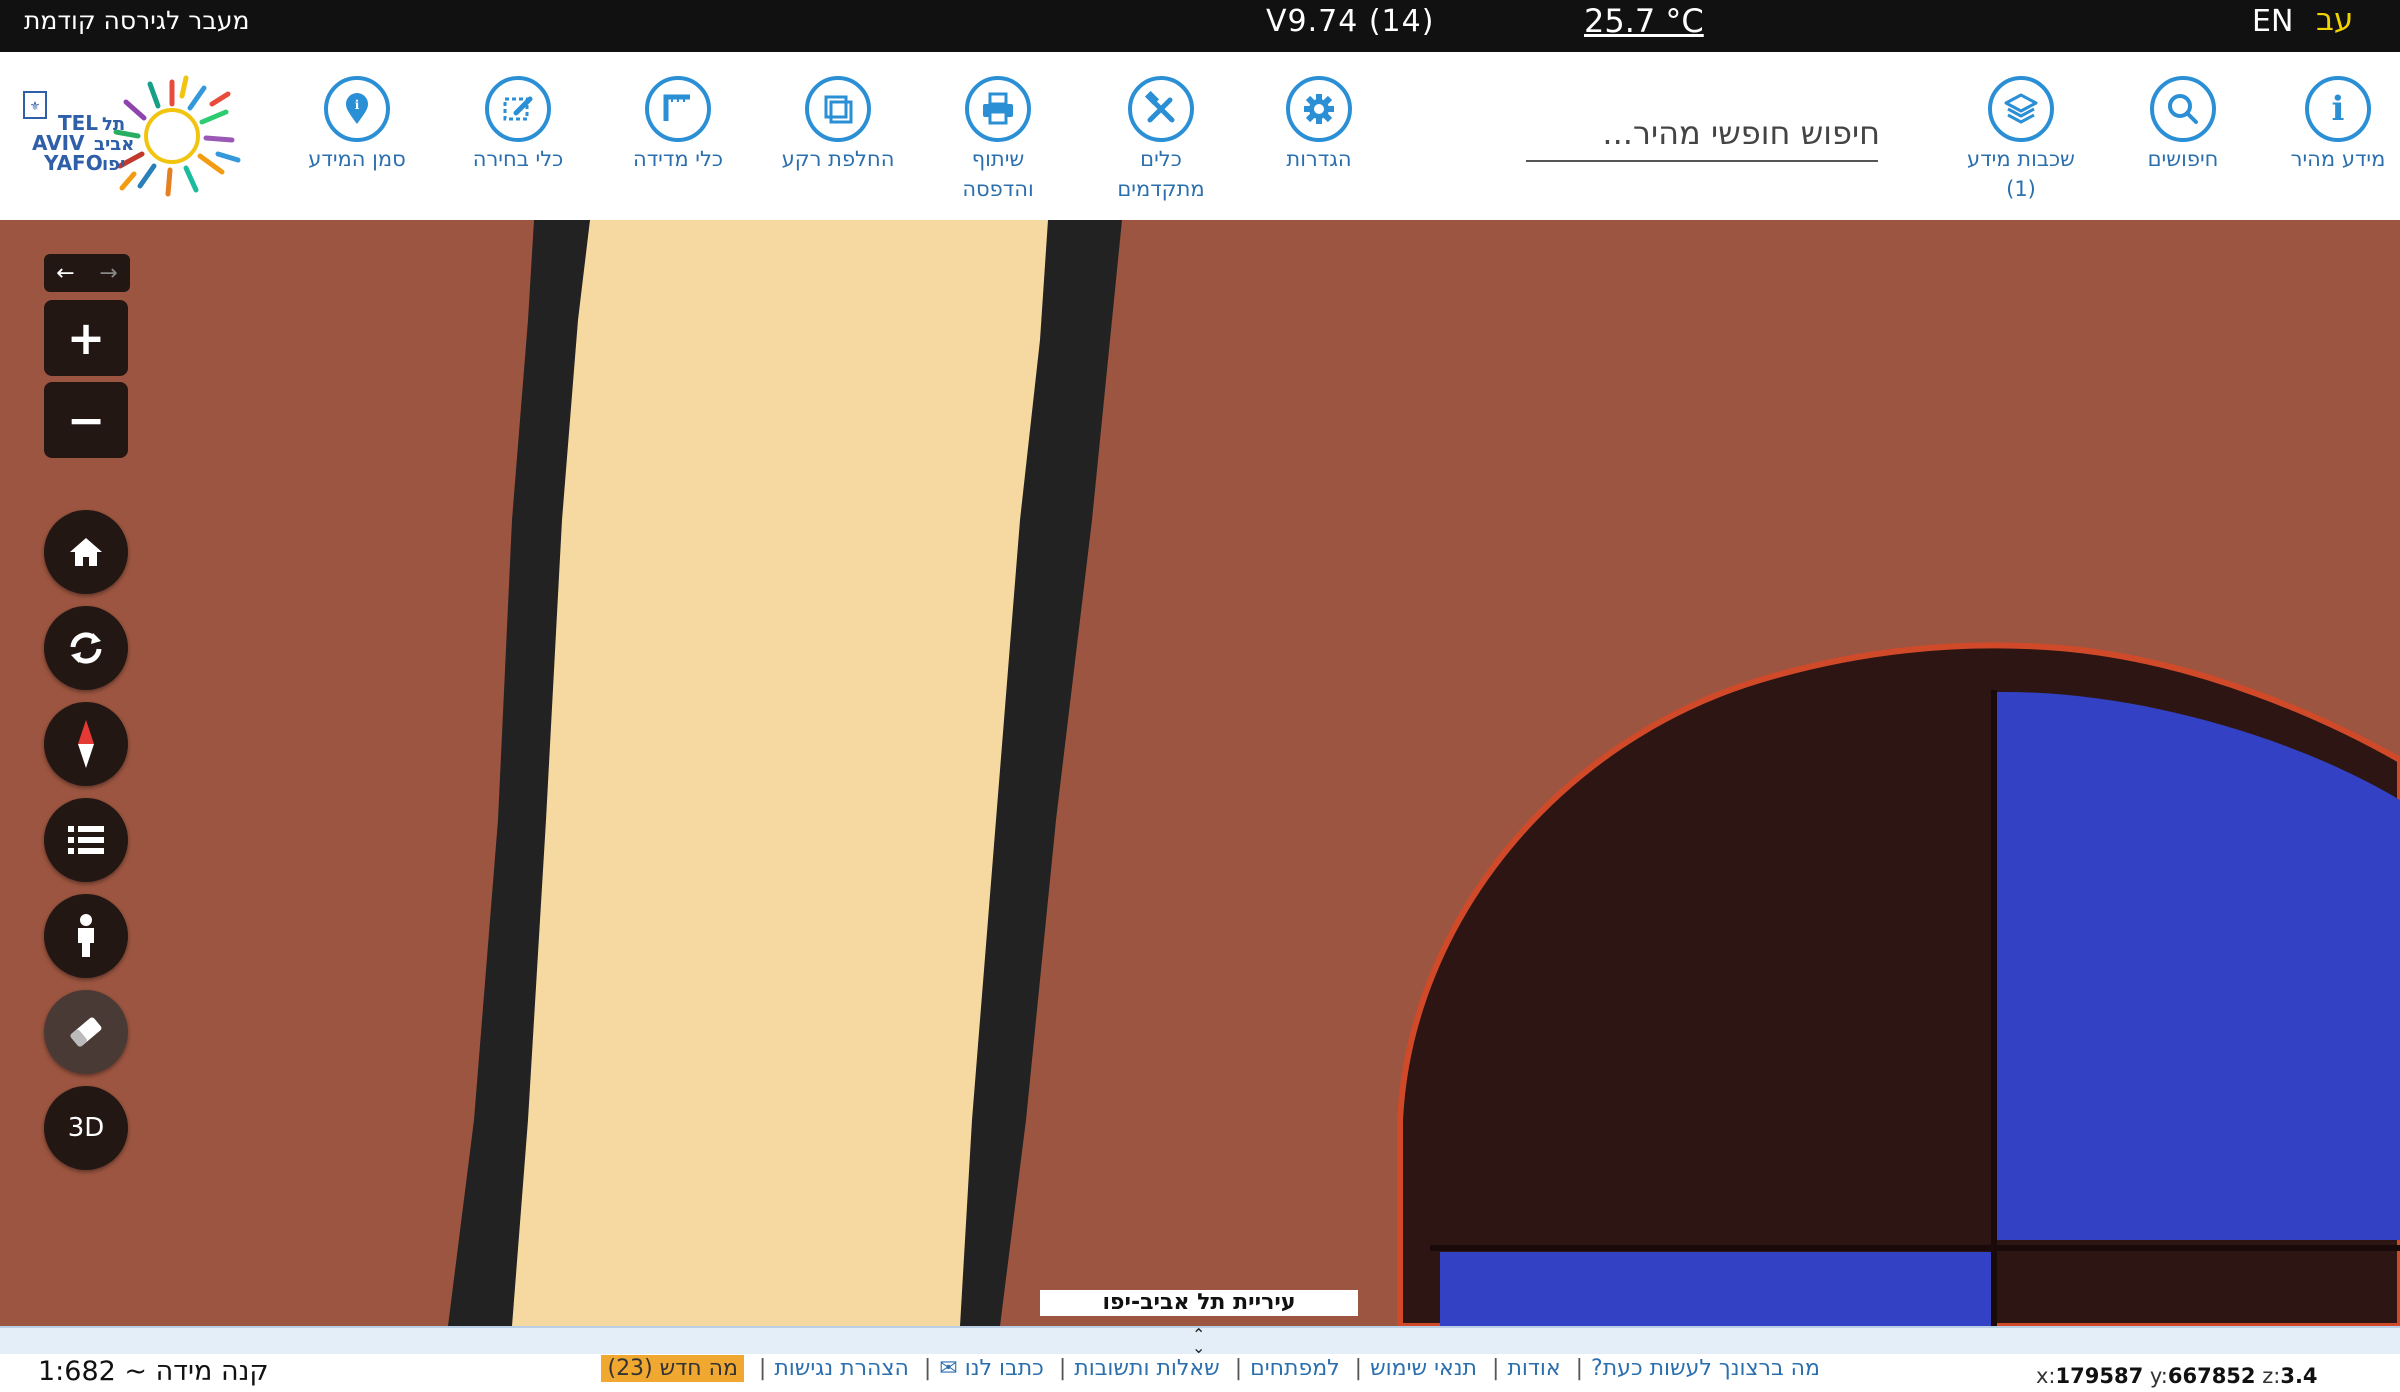  I want to click on advanced-tools-button: כלים מתקדמים, so click(1161, 140).